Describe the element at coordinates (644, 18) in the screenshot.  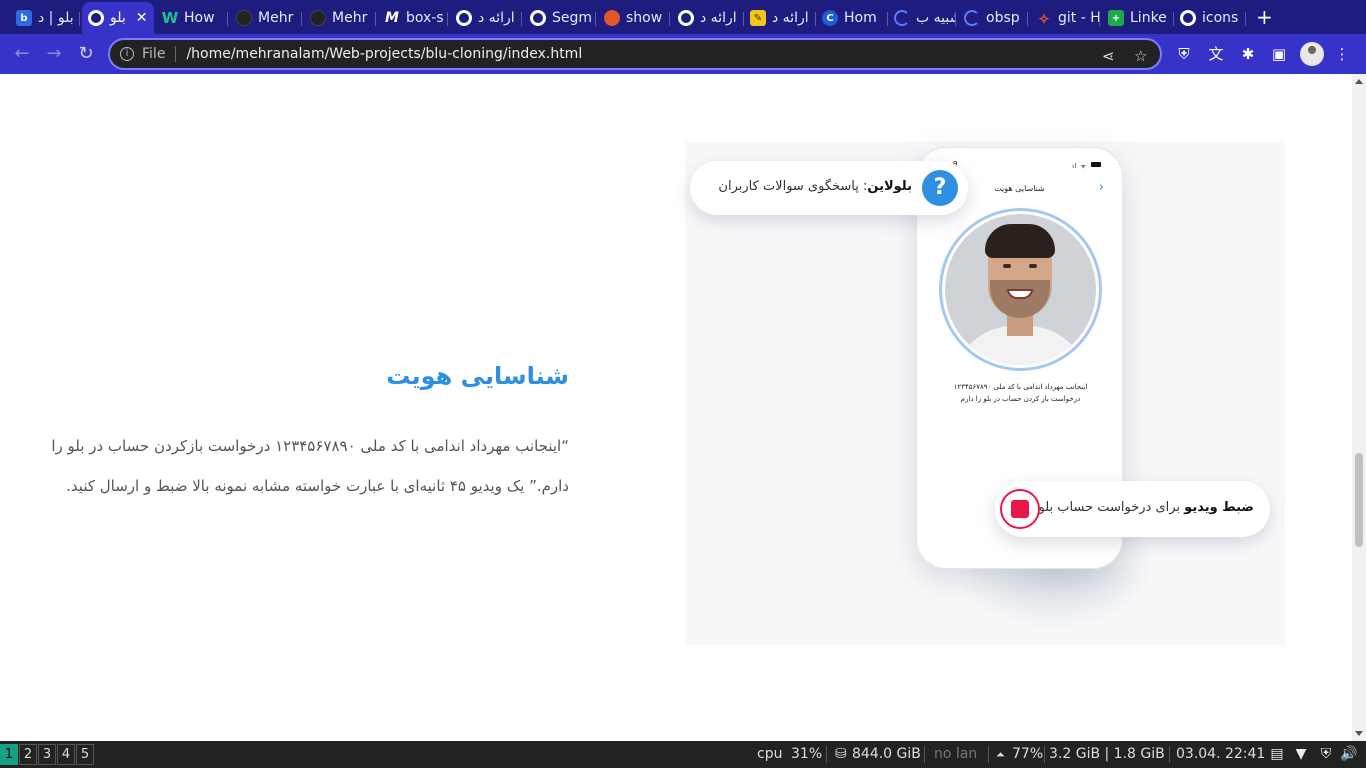
I see `tab-title: show` at that location.